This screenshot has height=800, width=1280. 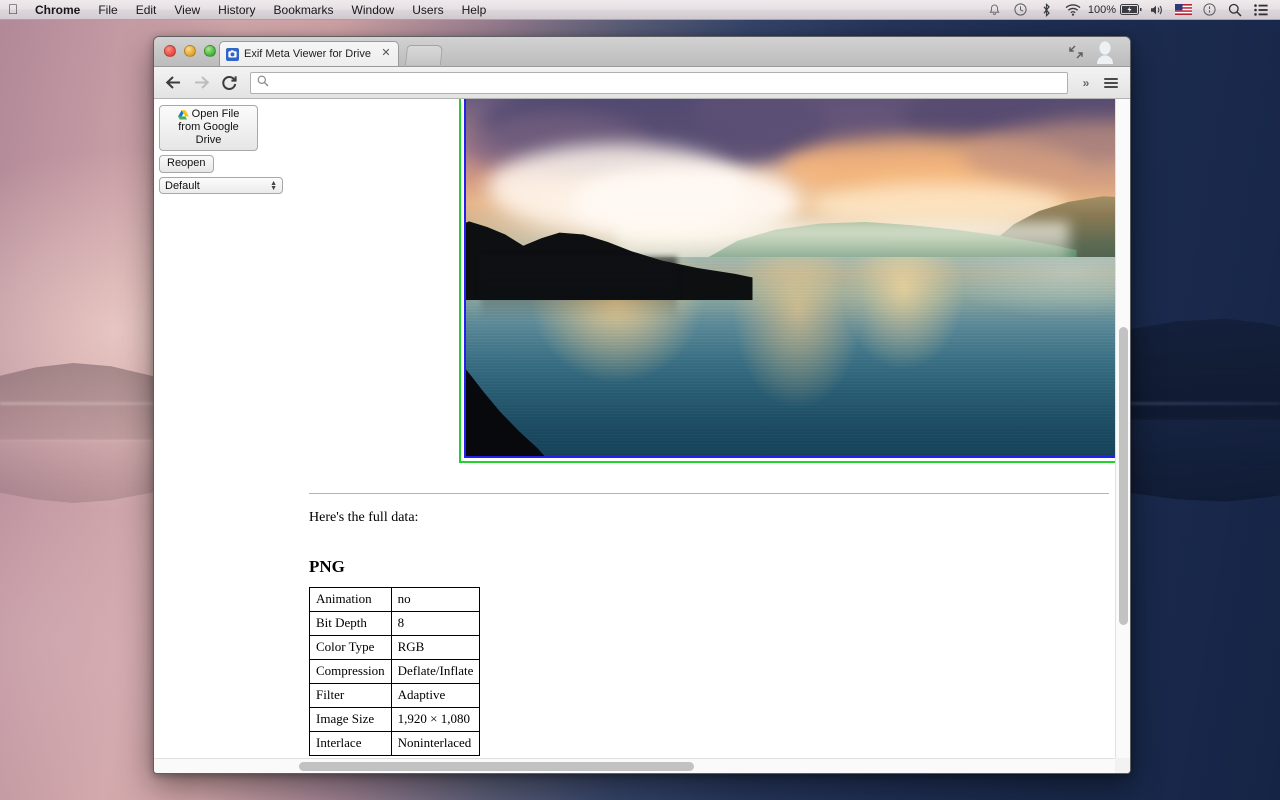 I want to click on spotlight-search-icon, so click(x=1235, y=10).